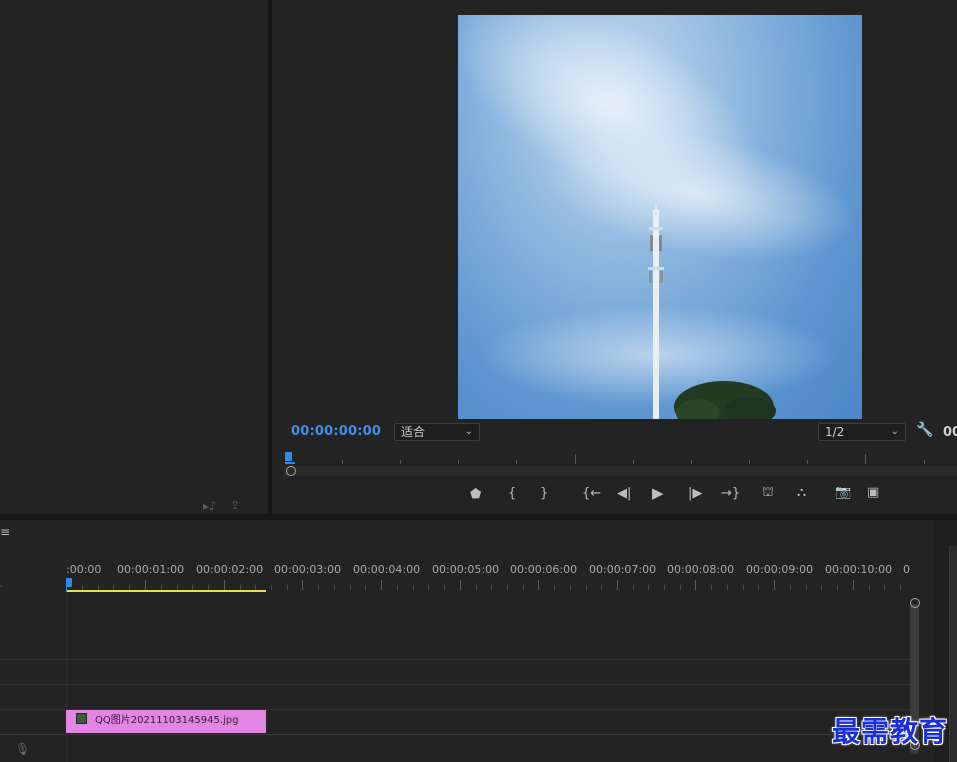 The width and height of the screenshot is (957, 762). What do you see at coordinates (84, 569) in the screenshot?
I see `ruler-label: :00:00` at bounding box center [84, 569].